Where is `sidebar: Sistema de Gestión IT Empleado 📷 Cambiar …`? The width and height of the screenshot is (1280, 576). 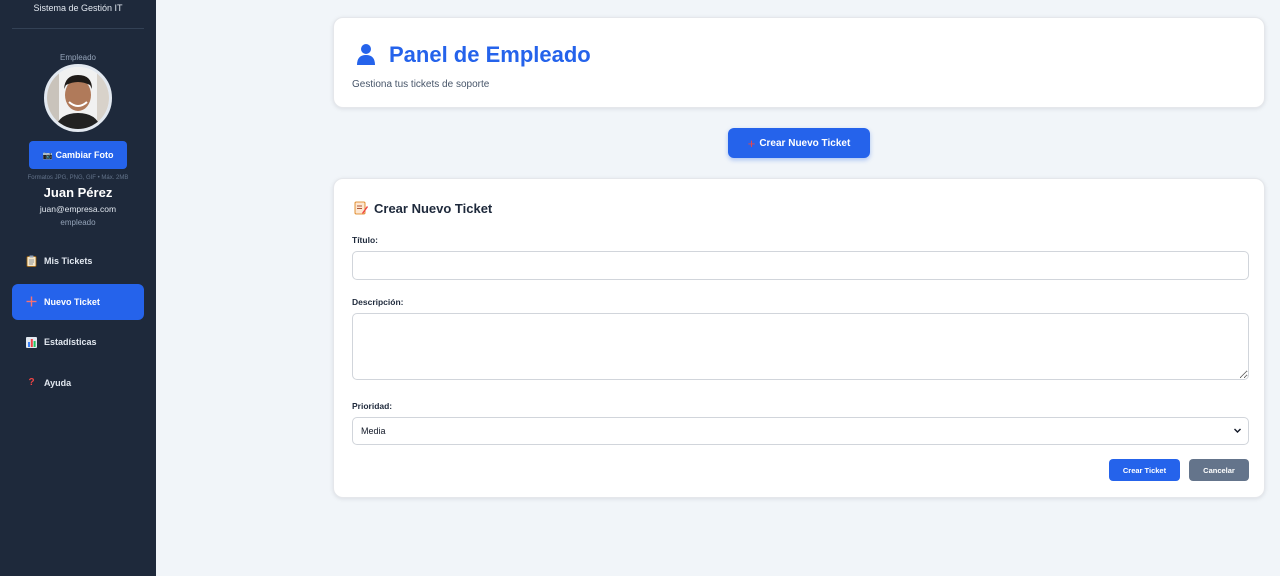 sidebar: Sistema de Gestión IT Empleado 📷 Cambiar … is located at coordinates (78, 288).